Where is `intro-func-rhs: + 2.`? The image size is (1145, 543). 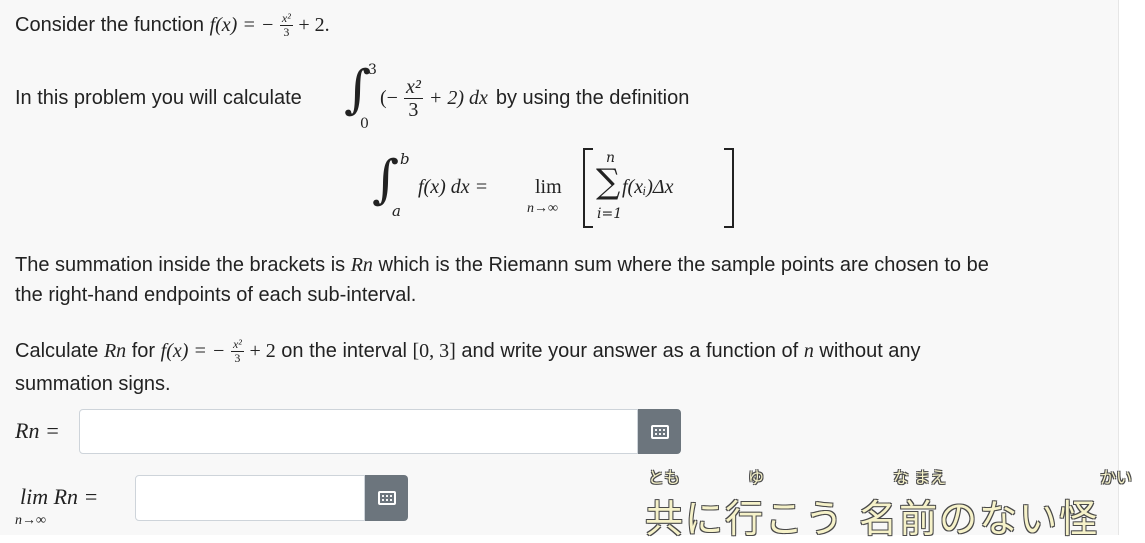
intro-func-rhs: + 2. is located at coordinates (314, 25).